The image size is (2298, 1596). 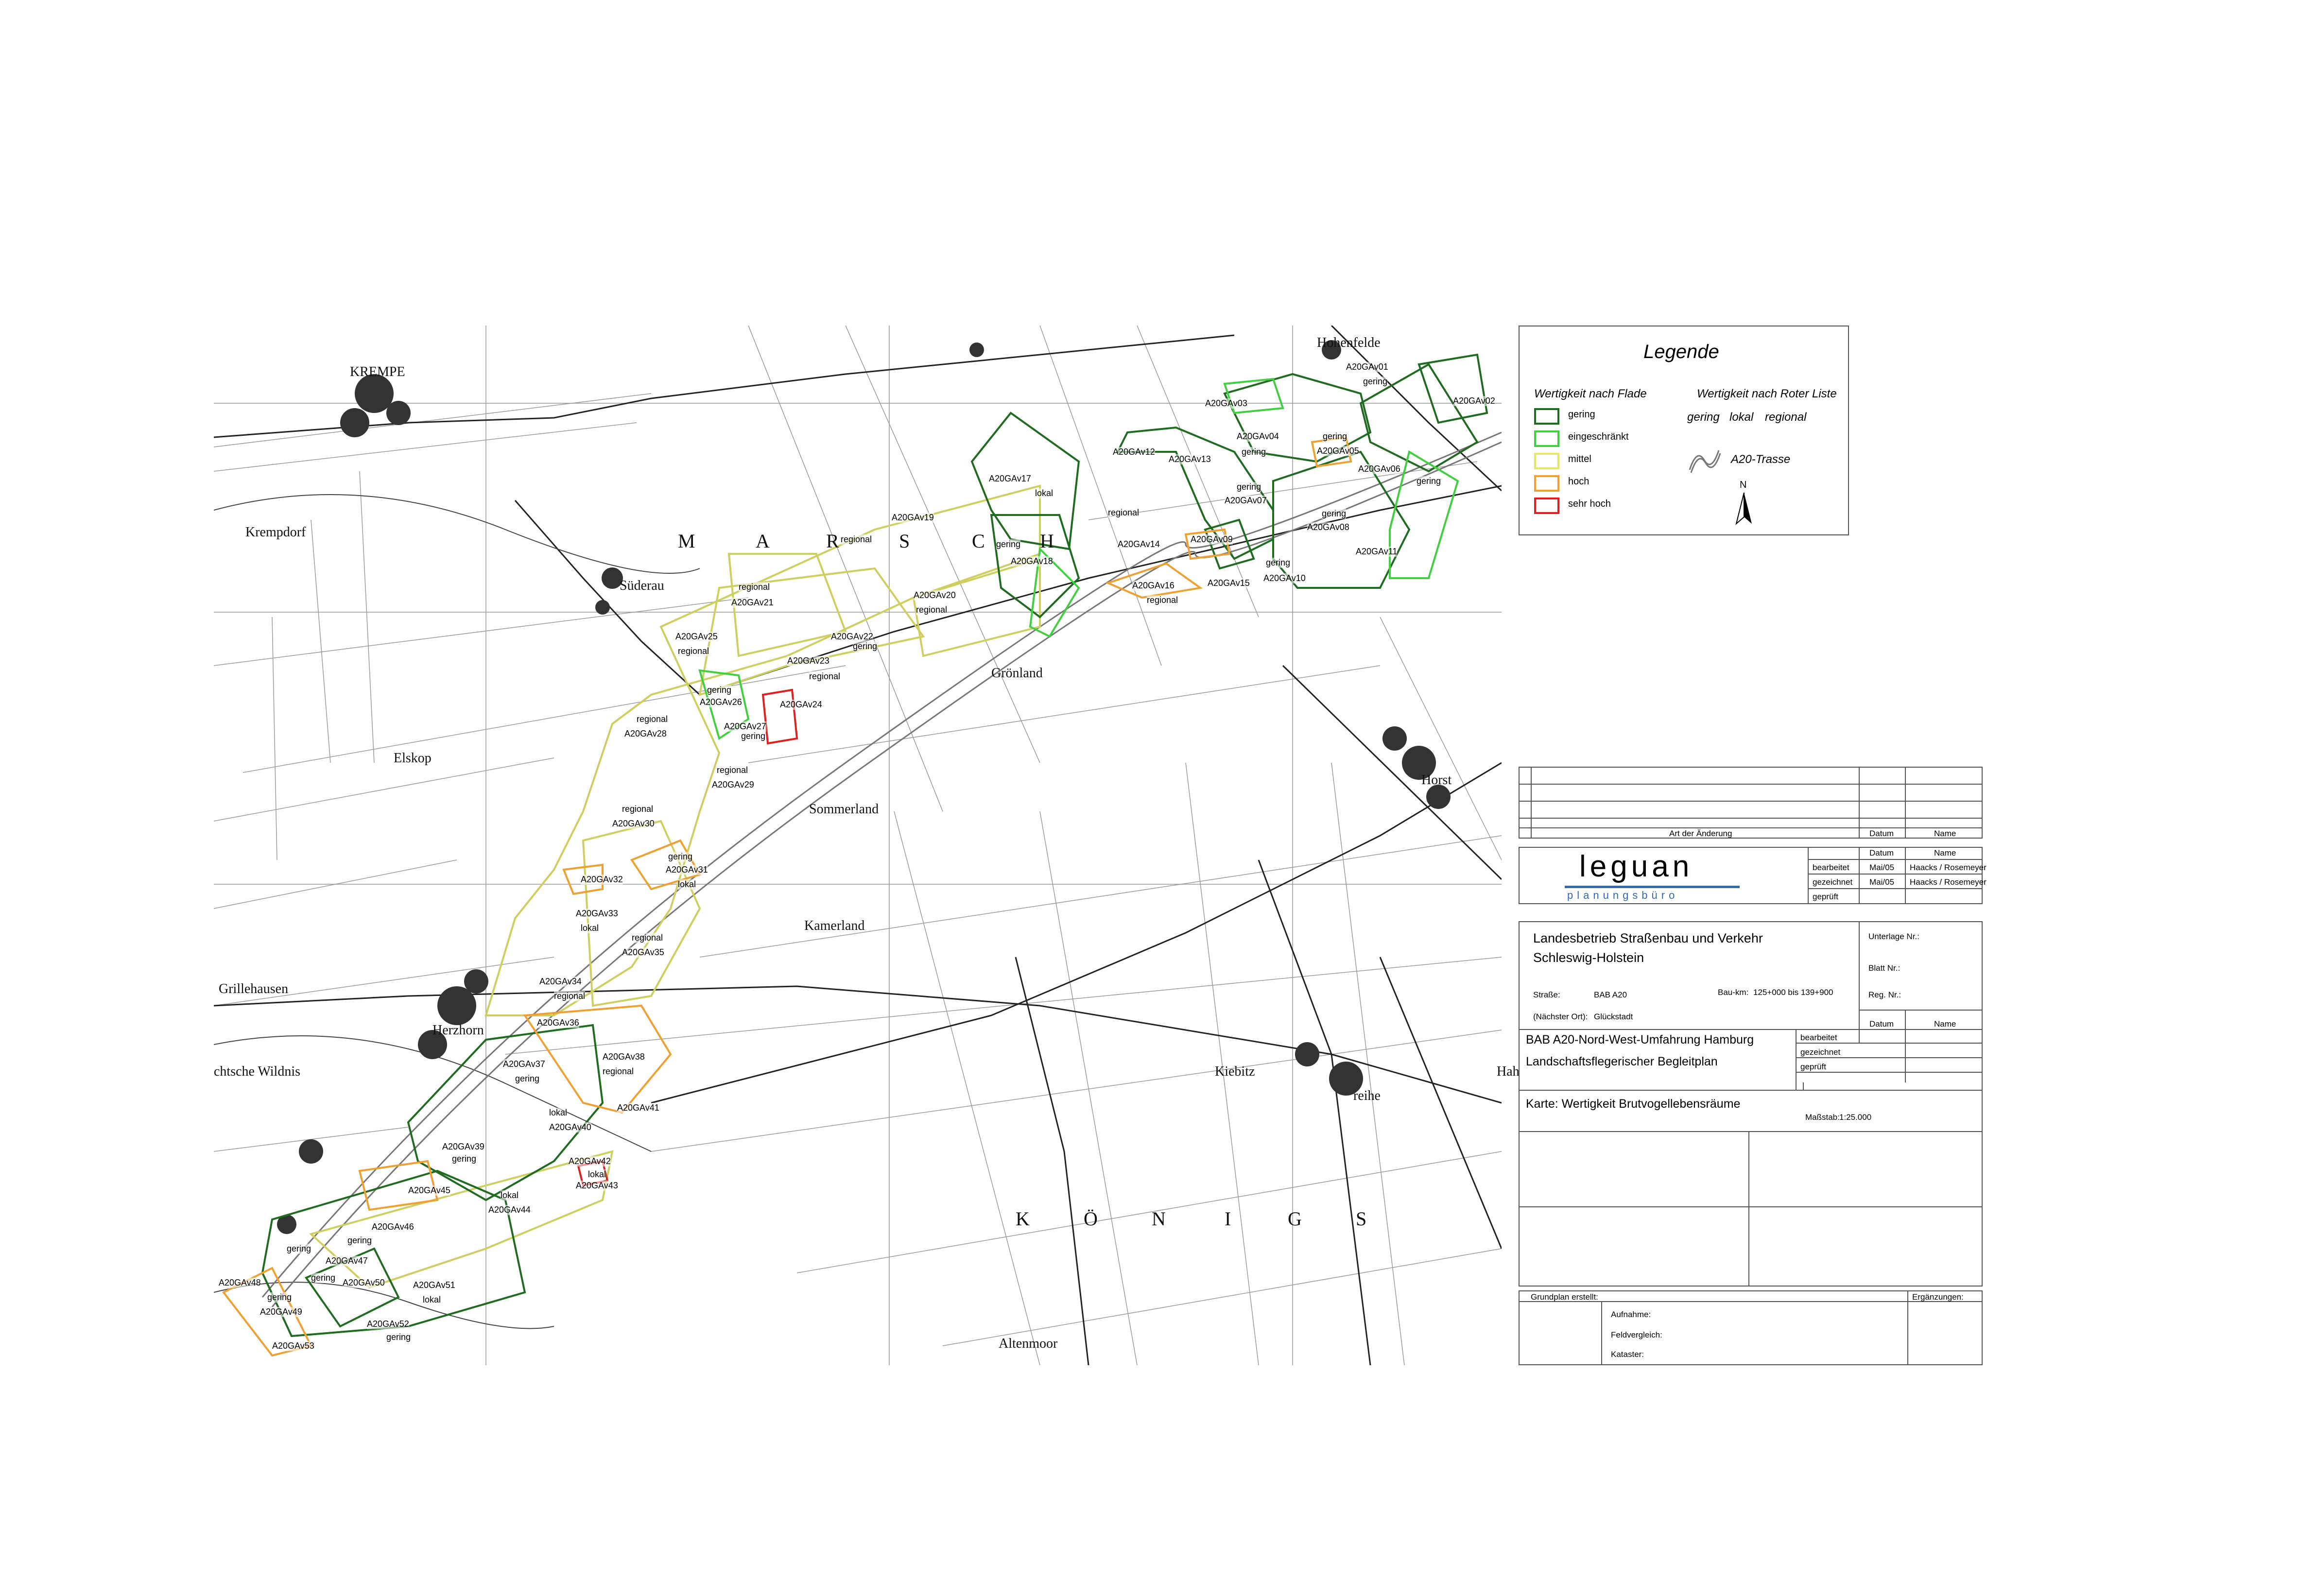 I want to click on office-bearbeitet-date: Mai/05, so click(x=1882, y=867).